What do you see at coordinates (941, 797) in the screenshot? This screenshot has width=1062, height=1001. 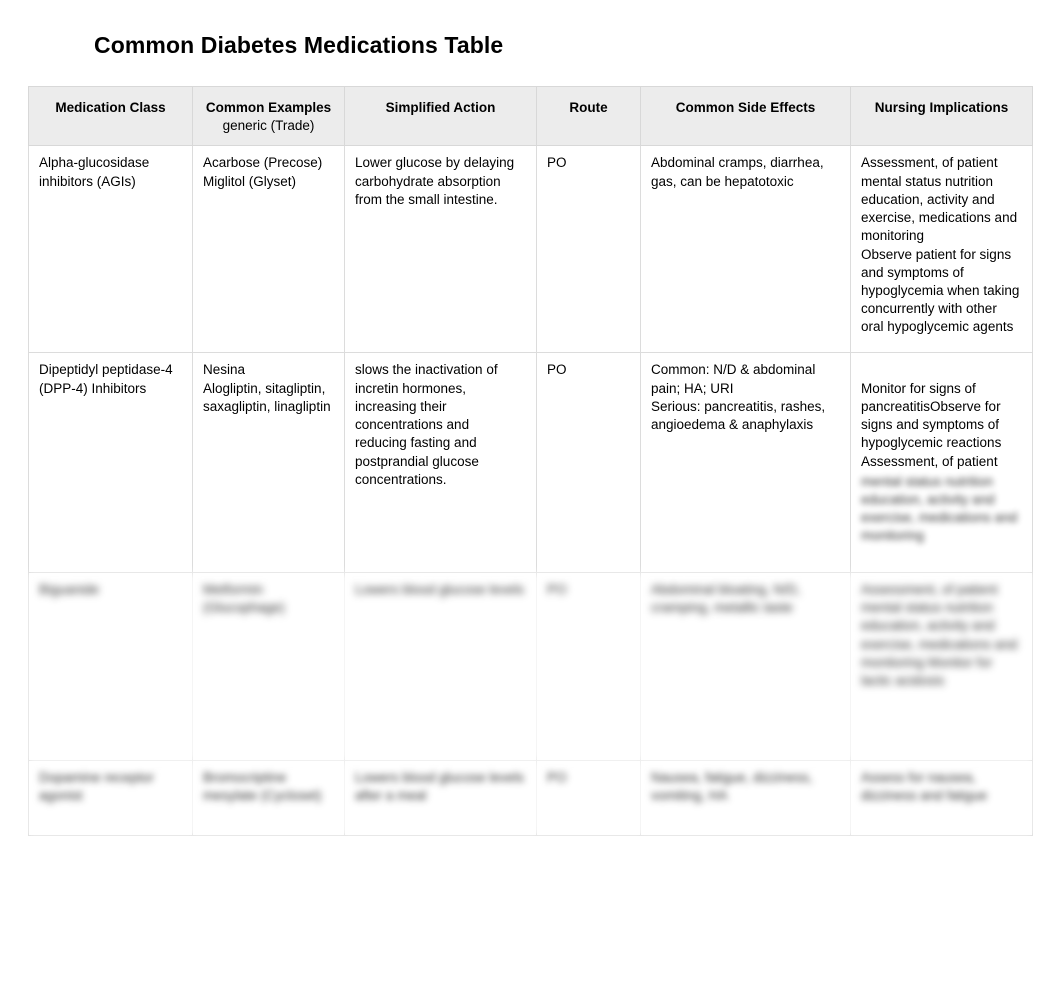 I see `cell-nursing-implications: Assess for nausea, dizziness and fatigue` at bounding box center [941, 797].